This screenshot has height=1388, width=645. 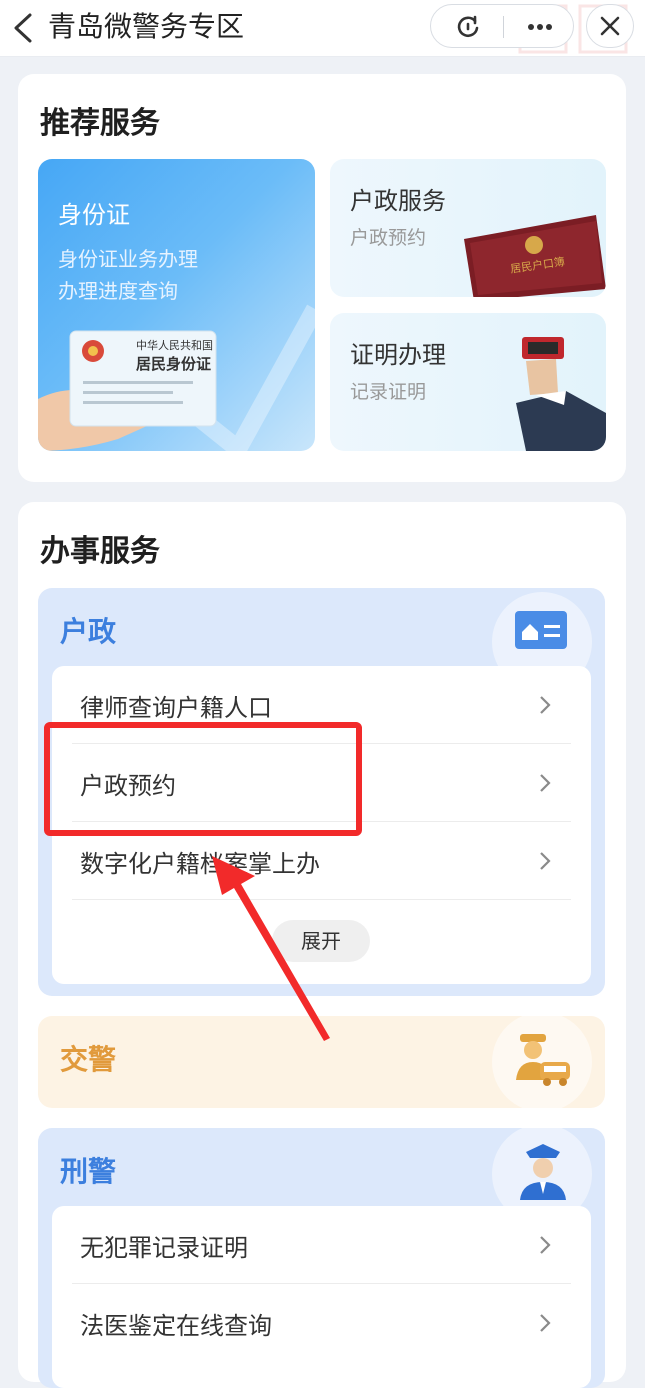 What do you see at coordinates (398, 201) in the screenshot?
I see `tile-title: 户政服务` at bounding box center [398, 201].